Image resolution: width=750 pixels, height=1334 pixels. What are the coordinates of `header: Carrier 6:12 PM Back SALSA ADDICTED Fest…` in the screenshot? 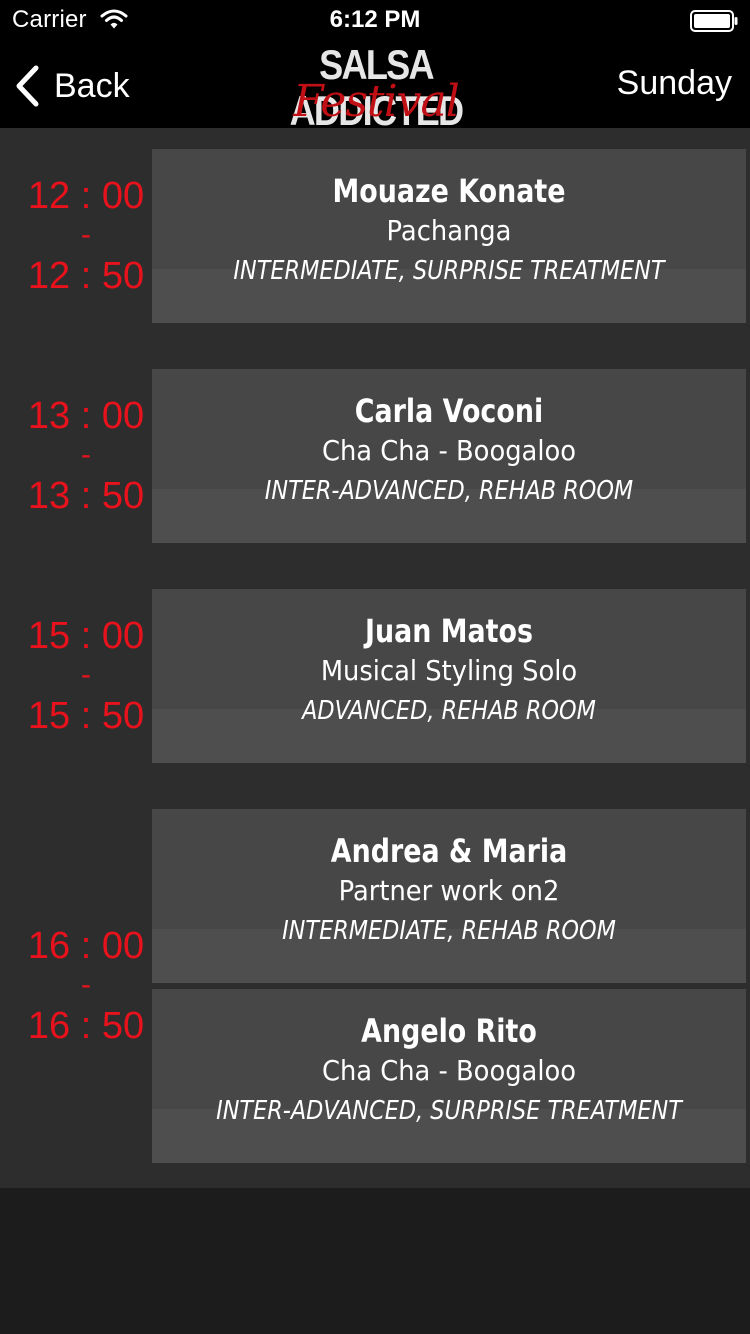 It's located at (375, 67).